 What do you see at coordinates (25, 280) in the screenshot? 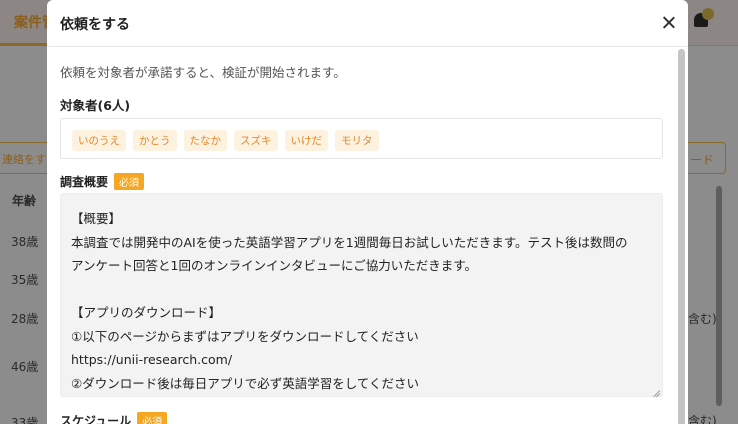
I see `bg-age-cell: 35歳` at bounding box center [25, 280].